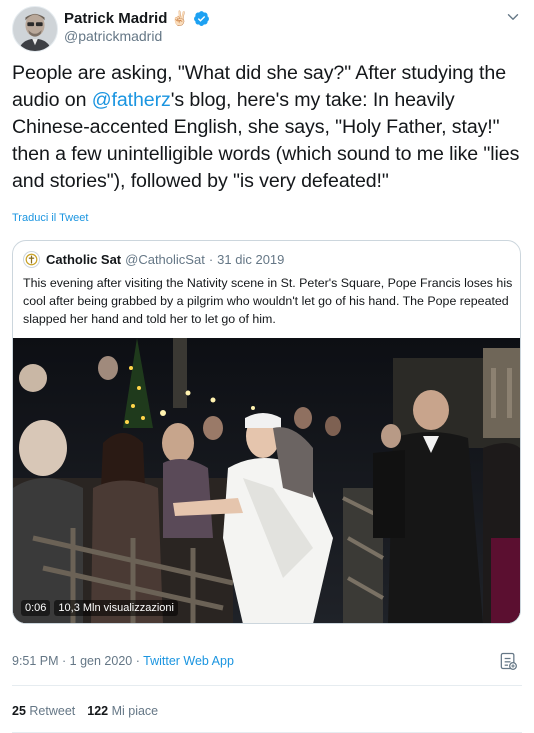 The height and width of the screenshot is (733, 534). What do you see at coordinates (50, 218) in the screenshot?
I see `translate-tweet-link: Traduci il Tweet` at bounding box center [50, 218].